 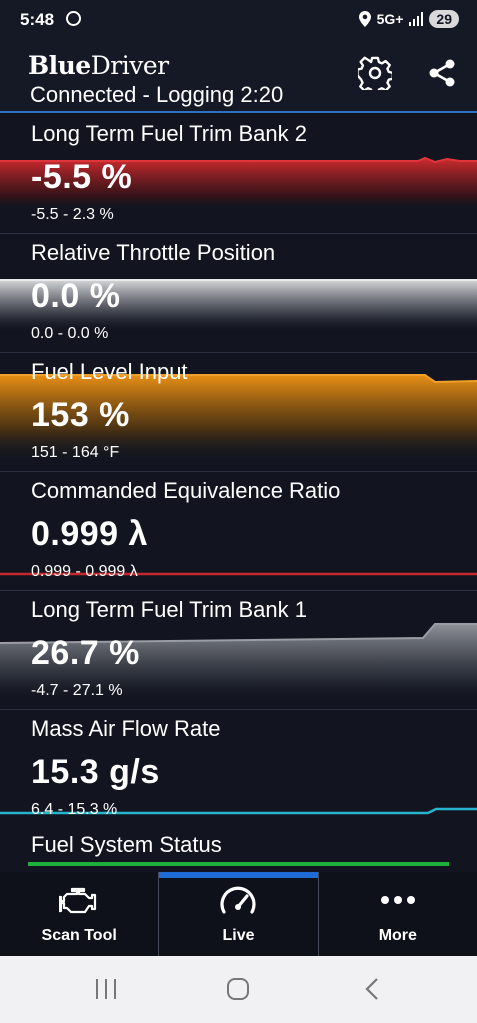 What do you see at coordinates (126, 844) in the screenshot?
I see `gauge-label: Fuel System Status` at bounding box center [126, 844].